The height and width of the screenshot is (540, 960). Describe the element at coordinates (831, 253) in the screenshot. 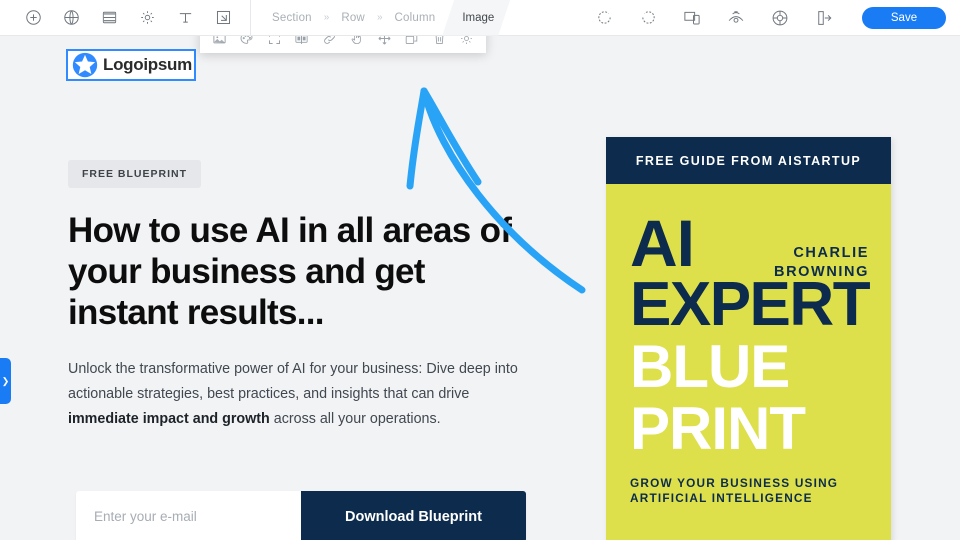

I see `cover-author-first: CHARLIE` at that location.